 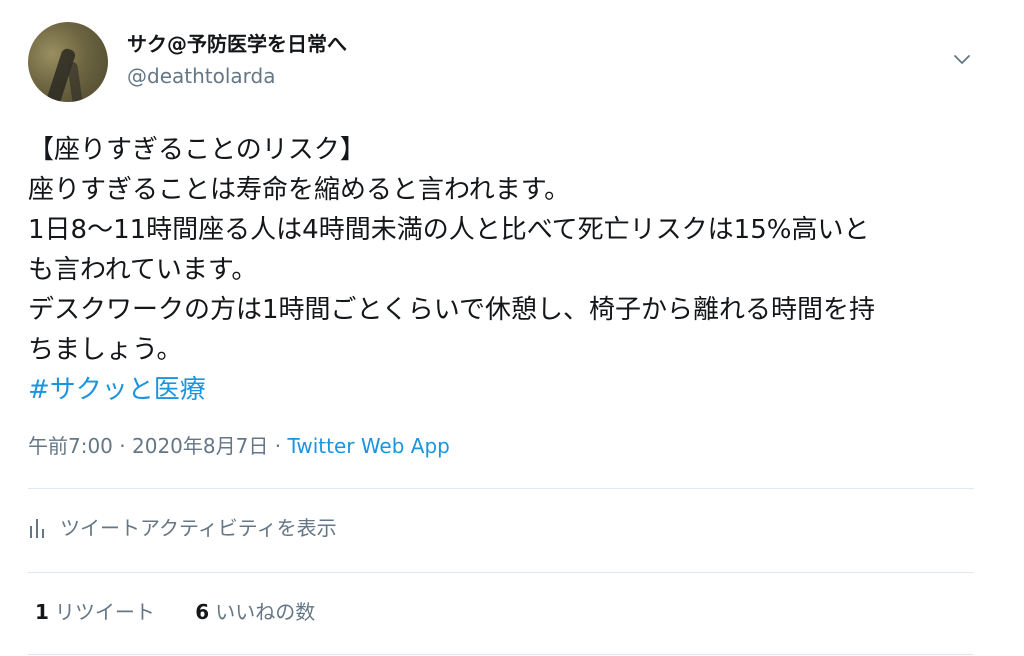 I want to click on likes-label: いいねの数, so click(x=265, y=612).